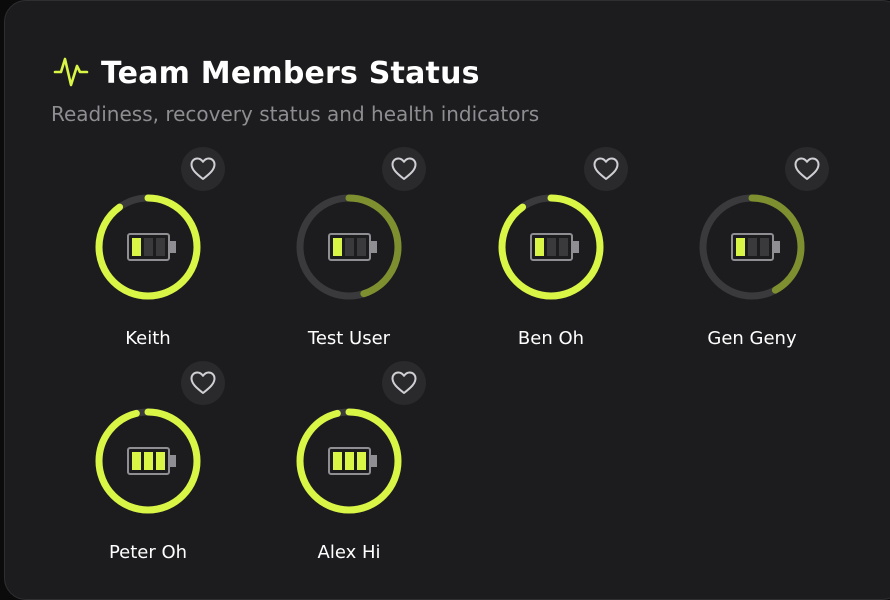 The width and height of the screenshot is (890, 600). I want to click on member-card-test-user: Test User, so click(349, 253).